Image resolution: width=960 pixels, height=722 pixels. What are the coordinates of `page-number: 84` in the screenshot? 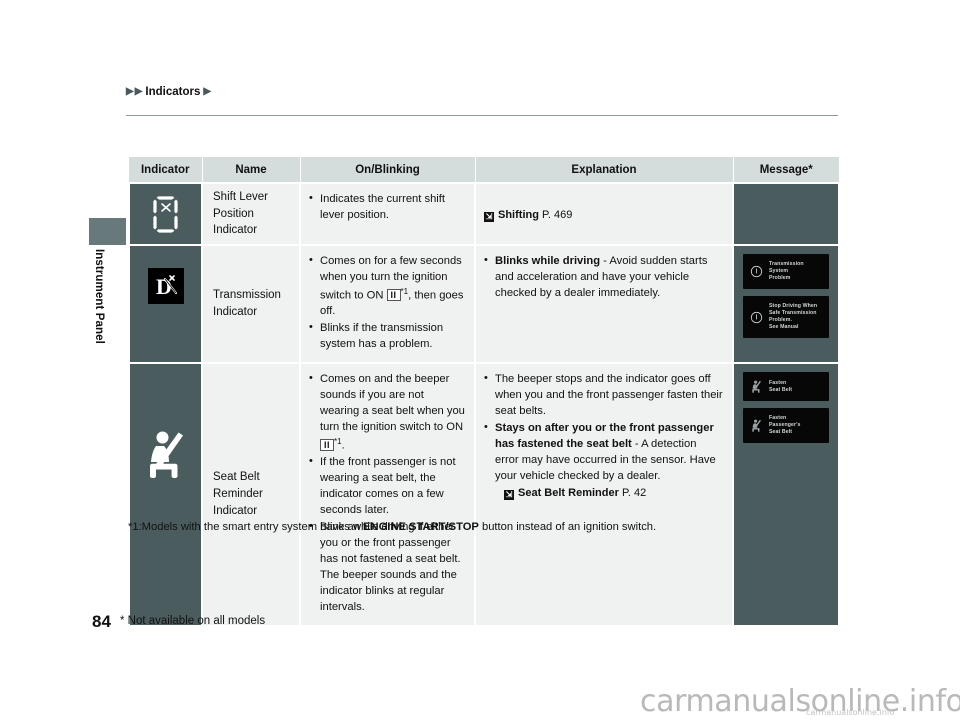 It's located at (101, 621).